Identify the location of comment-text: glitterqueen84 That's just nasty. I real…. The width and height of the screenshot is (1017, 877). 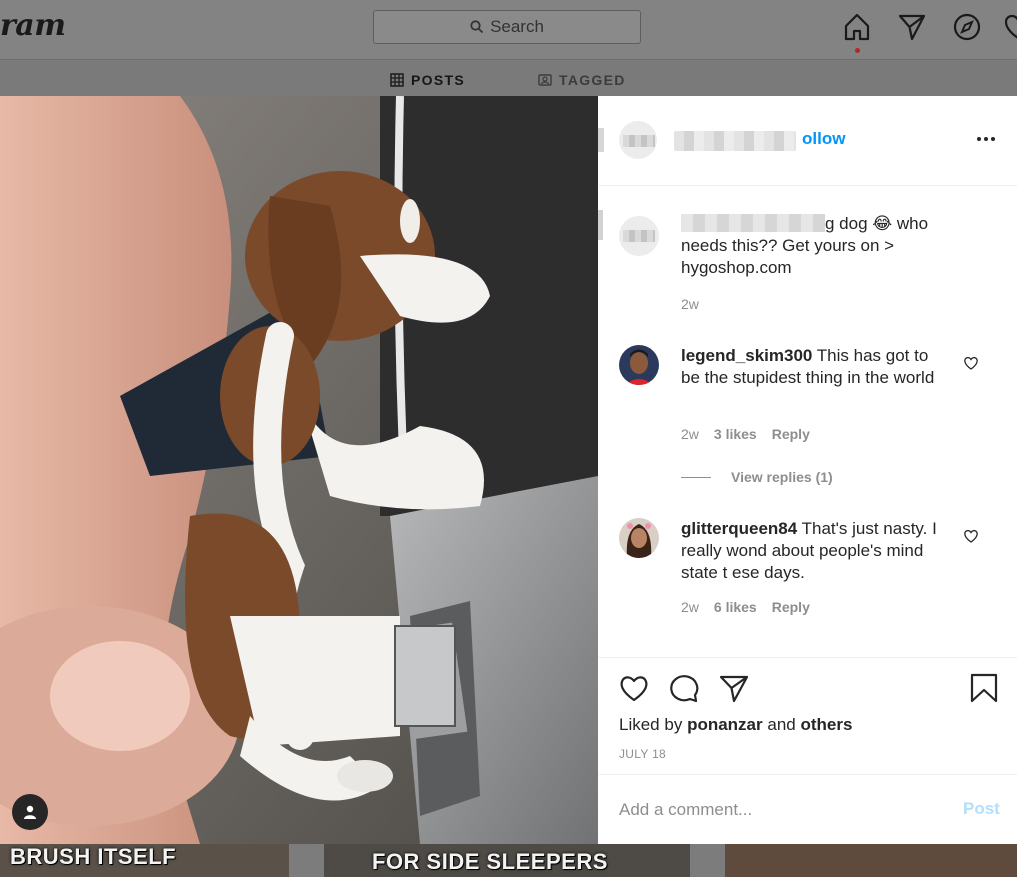
(809, 550).